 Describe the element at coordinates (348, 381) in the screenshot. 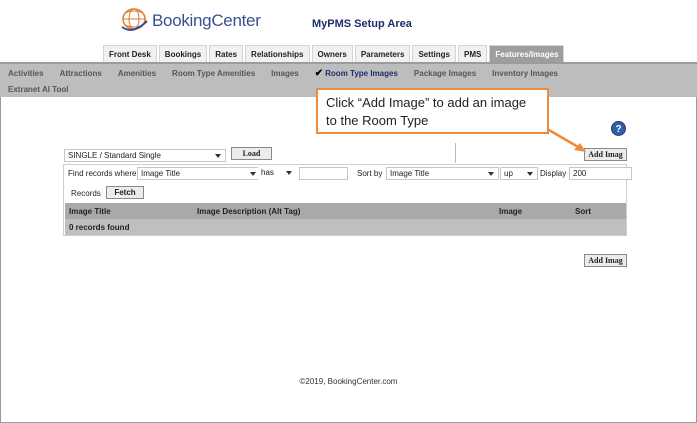

I see `footer-copyright: ©2019, BookingCenter.com` at that location.